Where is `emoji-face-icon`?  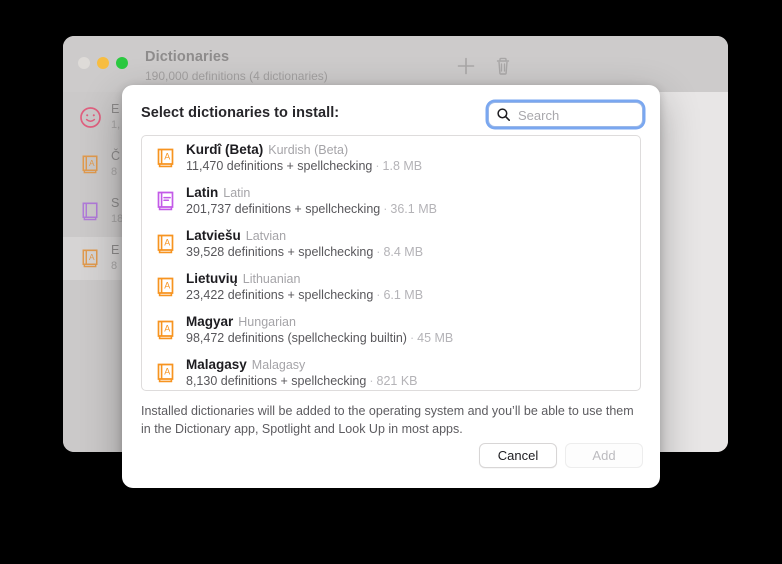 emoji-face-icon is located at coordinates (90, 117).